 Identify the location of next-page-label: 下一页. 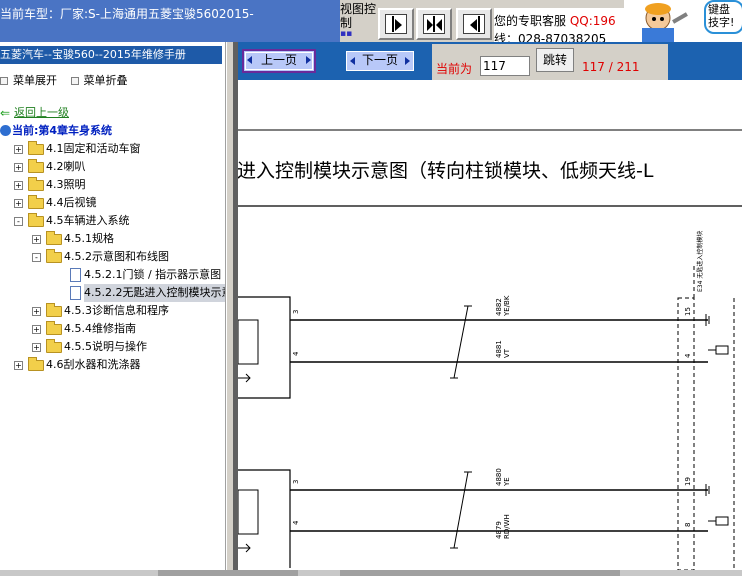
(379, 60).